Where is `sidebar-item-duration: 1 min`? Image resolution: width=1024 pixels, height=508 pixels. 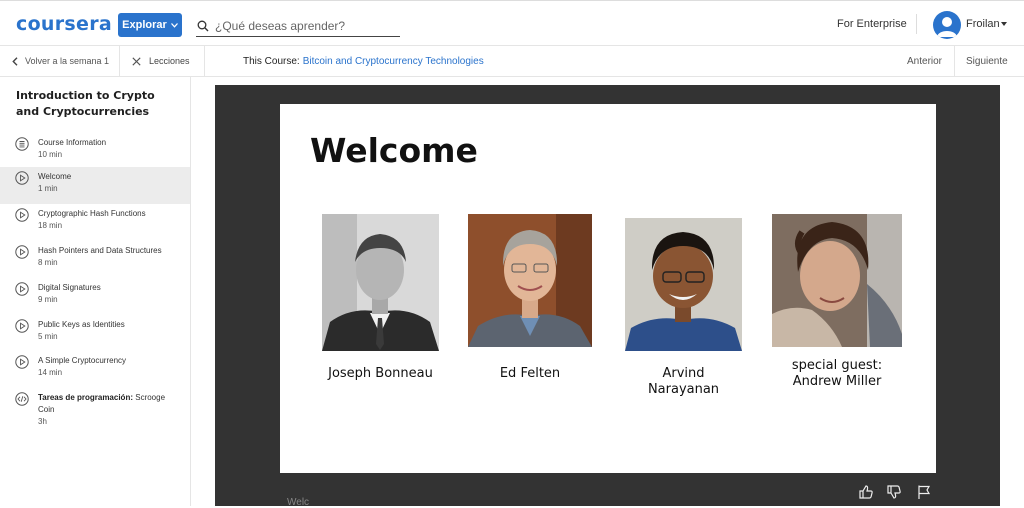 sidebar-item-duration: 1 min is located at coordinates (48, 188).